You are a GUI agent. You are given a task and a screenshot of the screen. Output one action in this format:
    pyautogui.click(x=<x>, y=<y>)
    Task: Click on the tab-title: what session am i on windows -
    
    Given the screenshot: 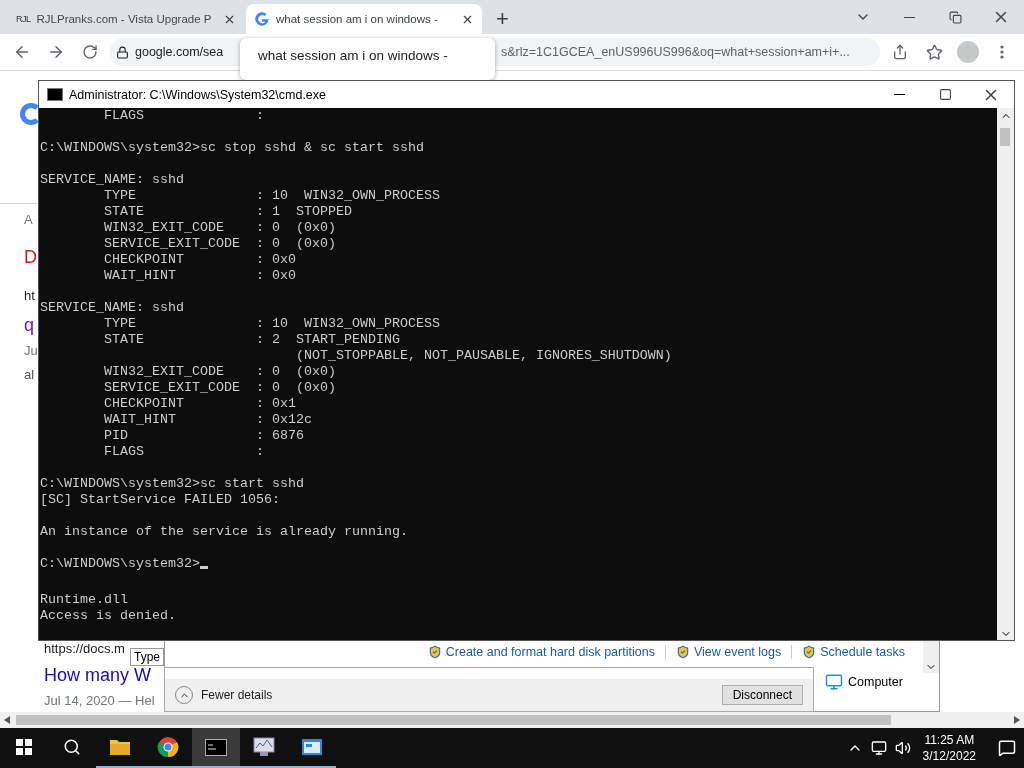 What is the action you would take?
    pyautogui.click(x=357, y=19)
    